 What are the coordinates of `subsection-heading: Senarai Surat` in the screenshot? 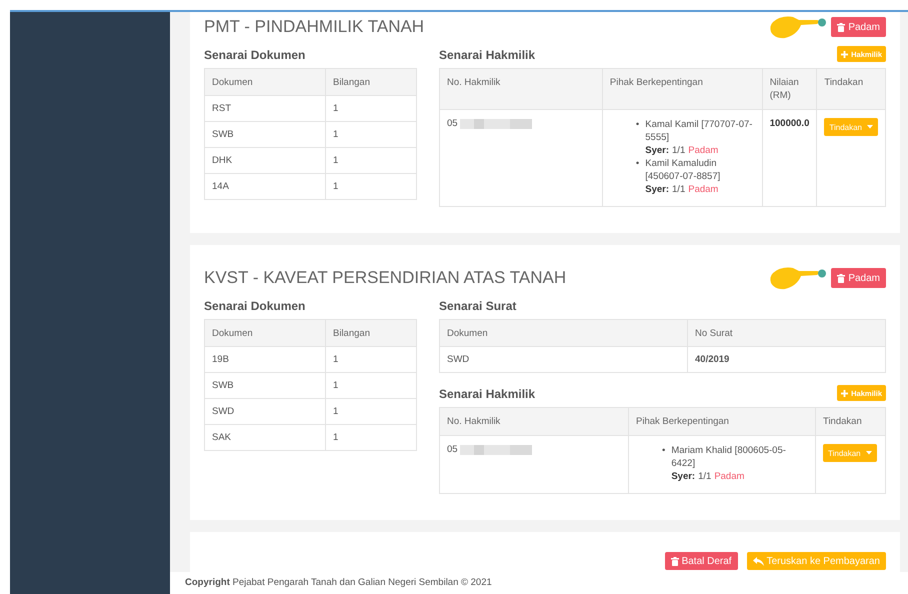 It's located at (478, 306).